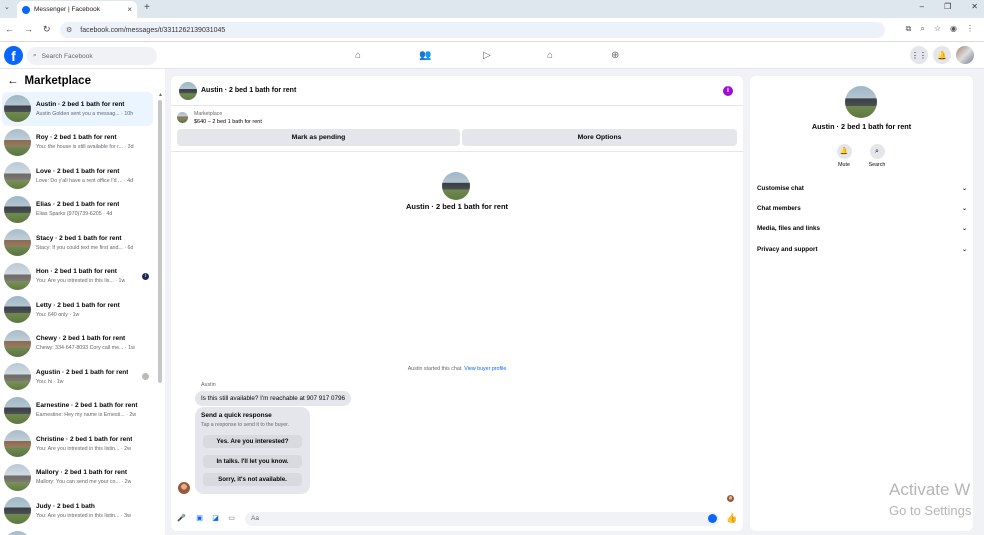 This screenshot has height=535, width=984. What do you see at coordinates (947, 6) in the screenshot?
I see `restore-icon: ❐` at bounding box center [947, 6].